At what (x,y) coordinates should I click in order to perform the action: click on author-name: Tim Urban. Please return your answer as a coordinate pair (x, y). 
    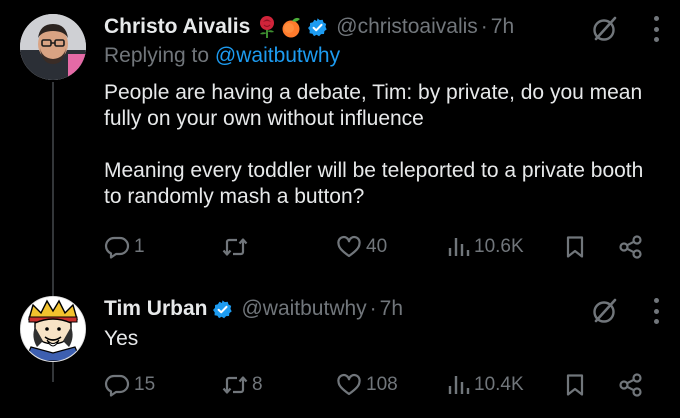
    Looking at the image, I should click on (155, 309).